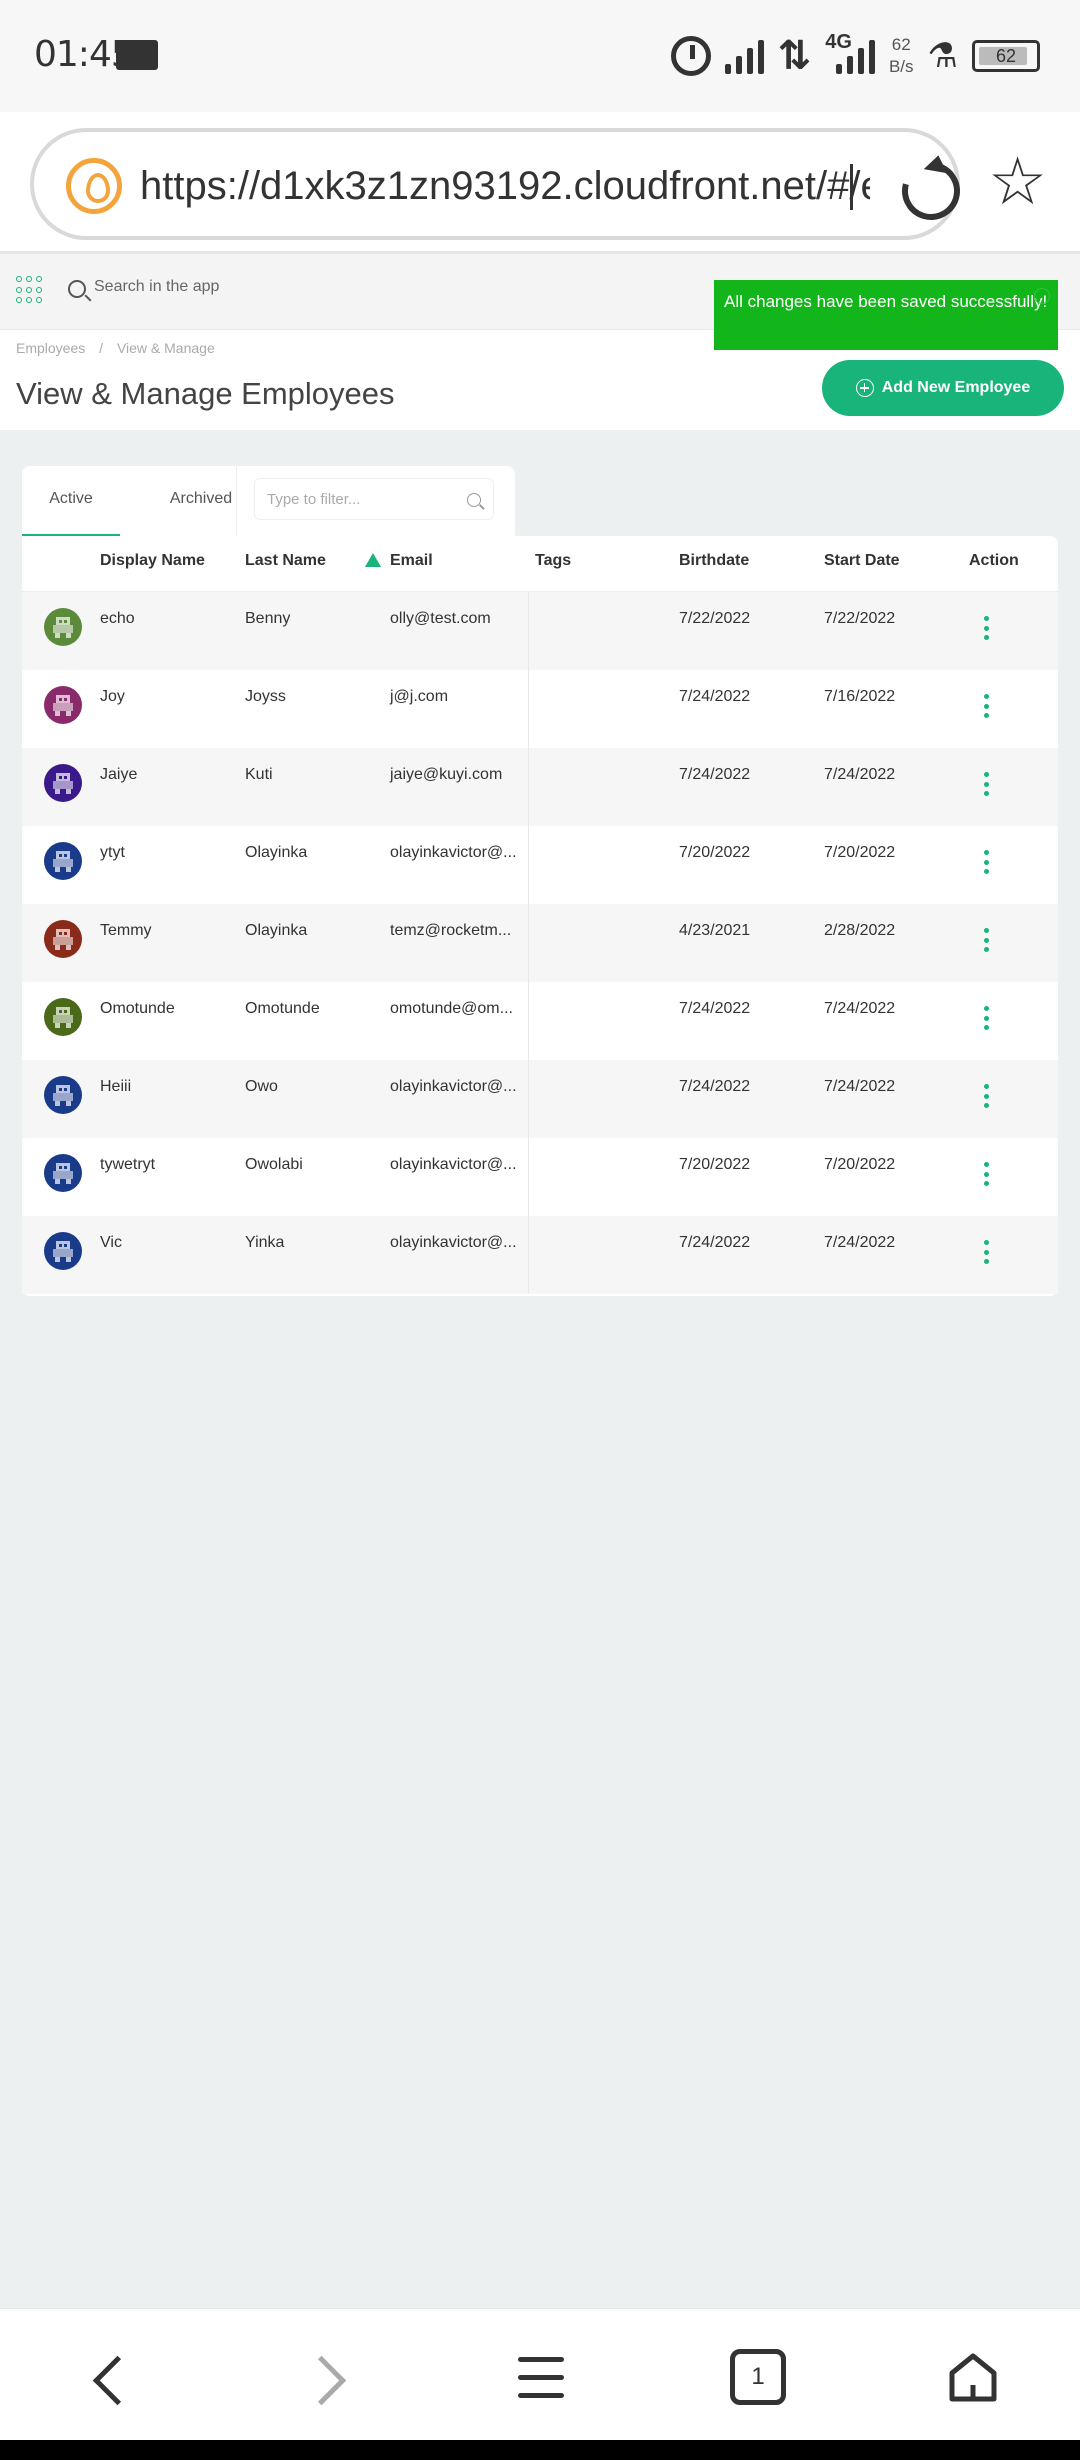 This screenshot has height=2460, width=1080. What do you see at coordinates (553, 561) in the screenshot?
I see `column-tags: Tags` at bounding box center [553, 561].